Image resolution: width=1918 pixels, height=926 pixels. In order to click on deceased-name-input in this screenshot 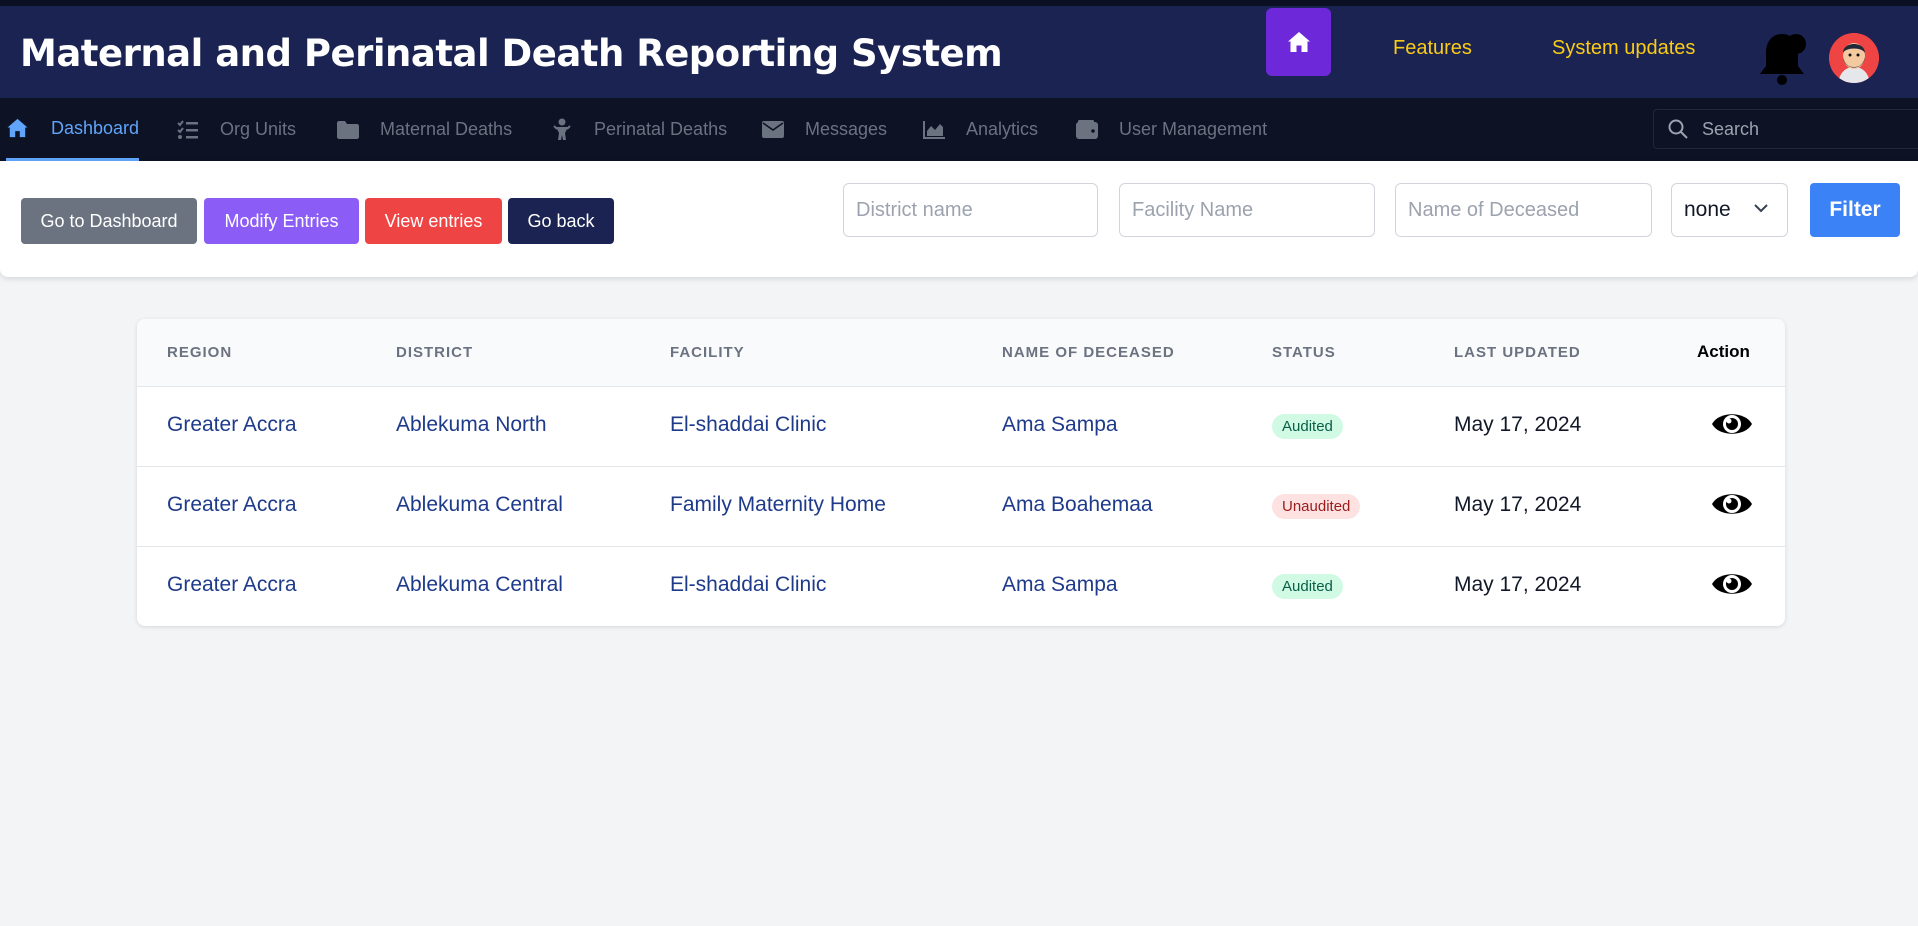, I will do `click(1523, 210)`.